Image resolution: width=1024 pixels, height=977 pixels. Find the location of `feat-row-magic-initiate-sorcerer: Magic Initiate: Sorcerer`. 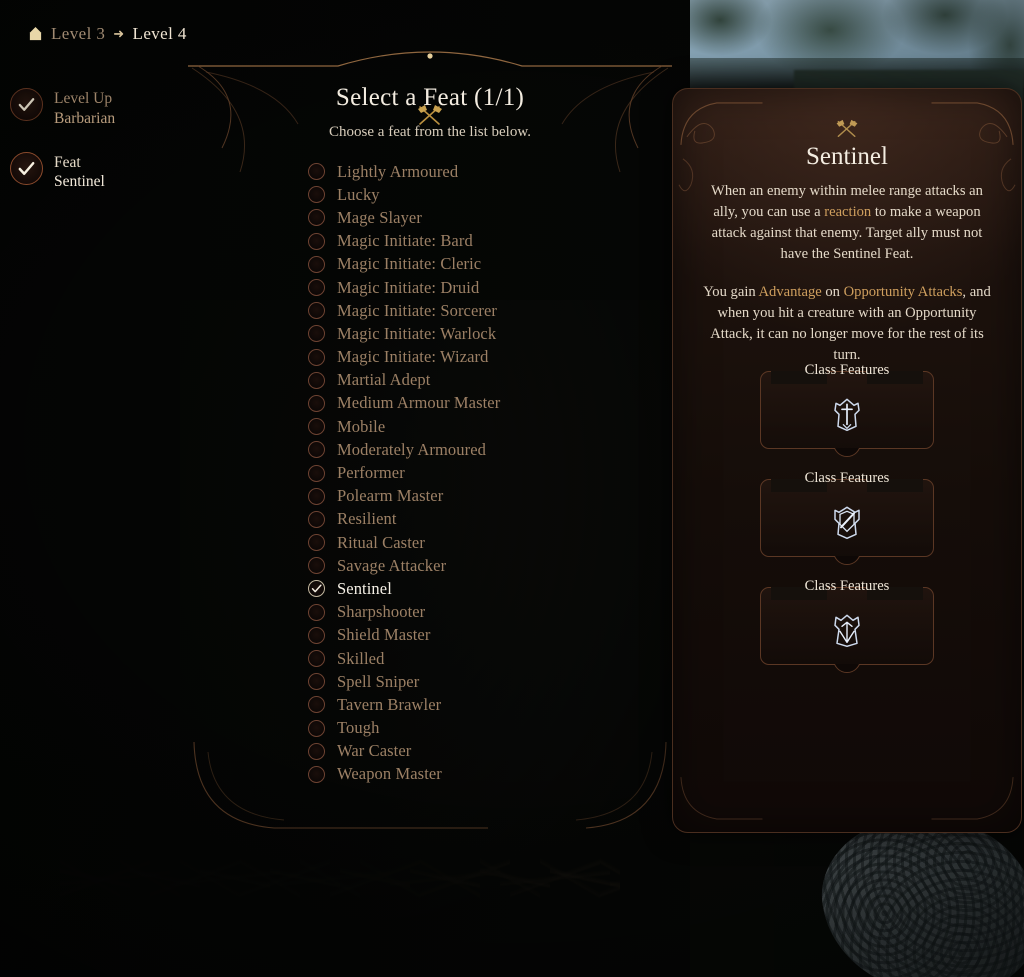

feat-row-magic-initiate-sorcerer: Magic Initiate: Sorcerer is located at coordinates (483, 310).